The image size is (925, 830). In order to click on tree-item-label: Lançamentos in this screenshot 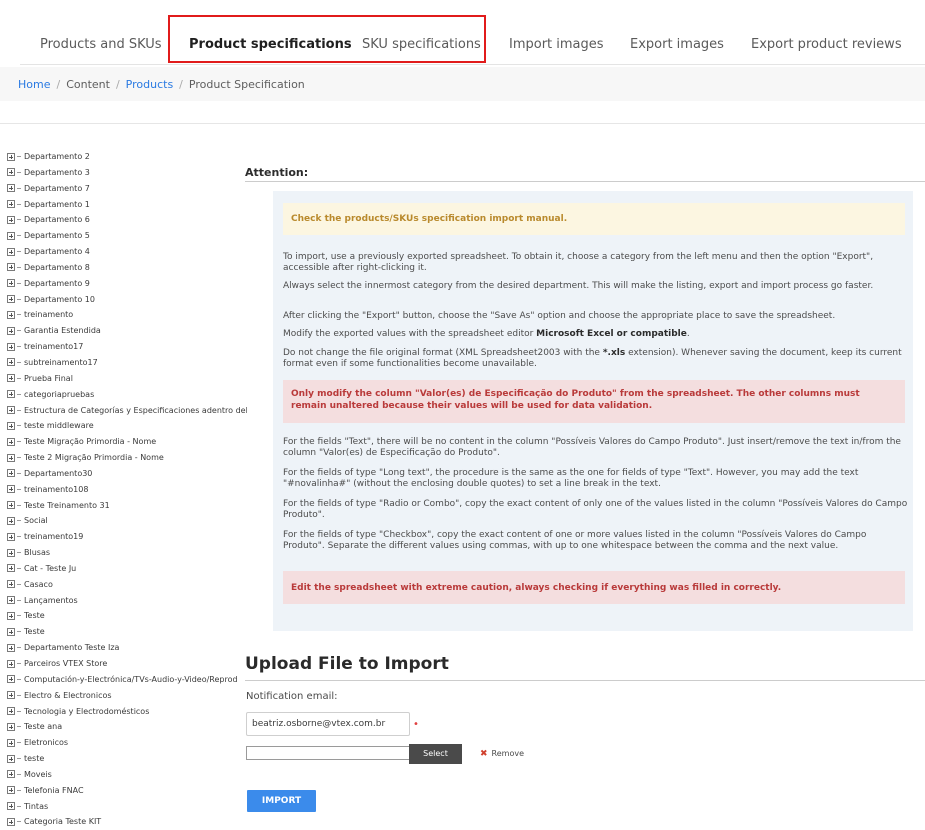, I will do `click(51, 600)`.